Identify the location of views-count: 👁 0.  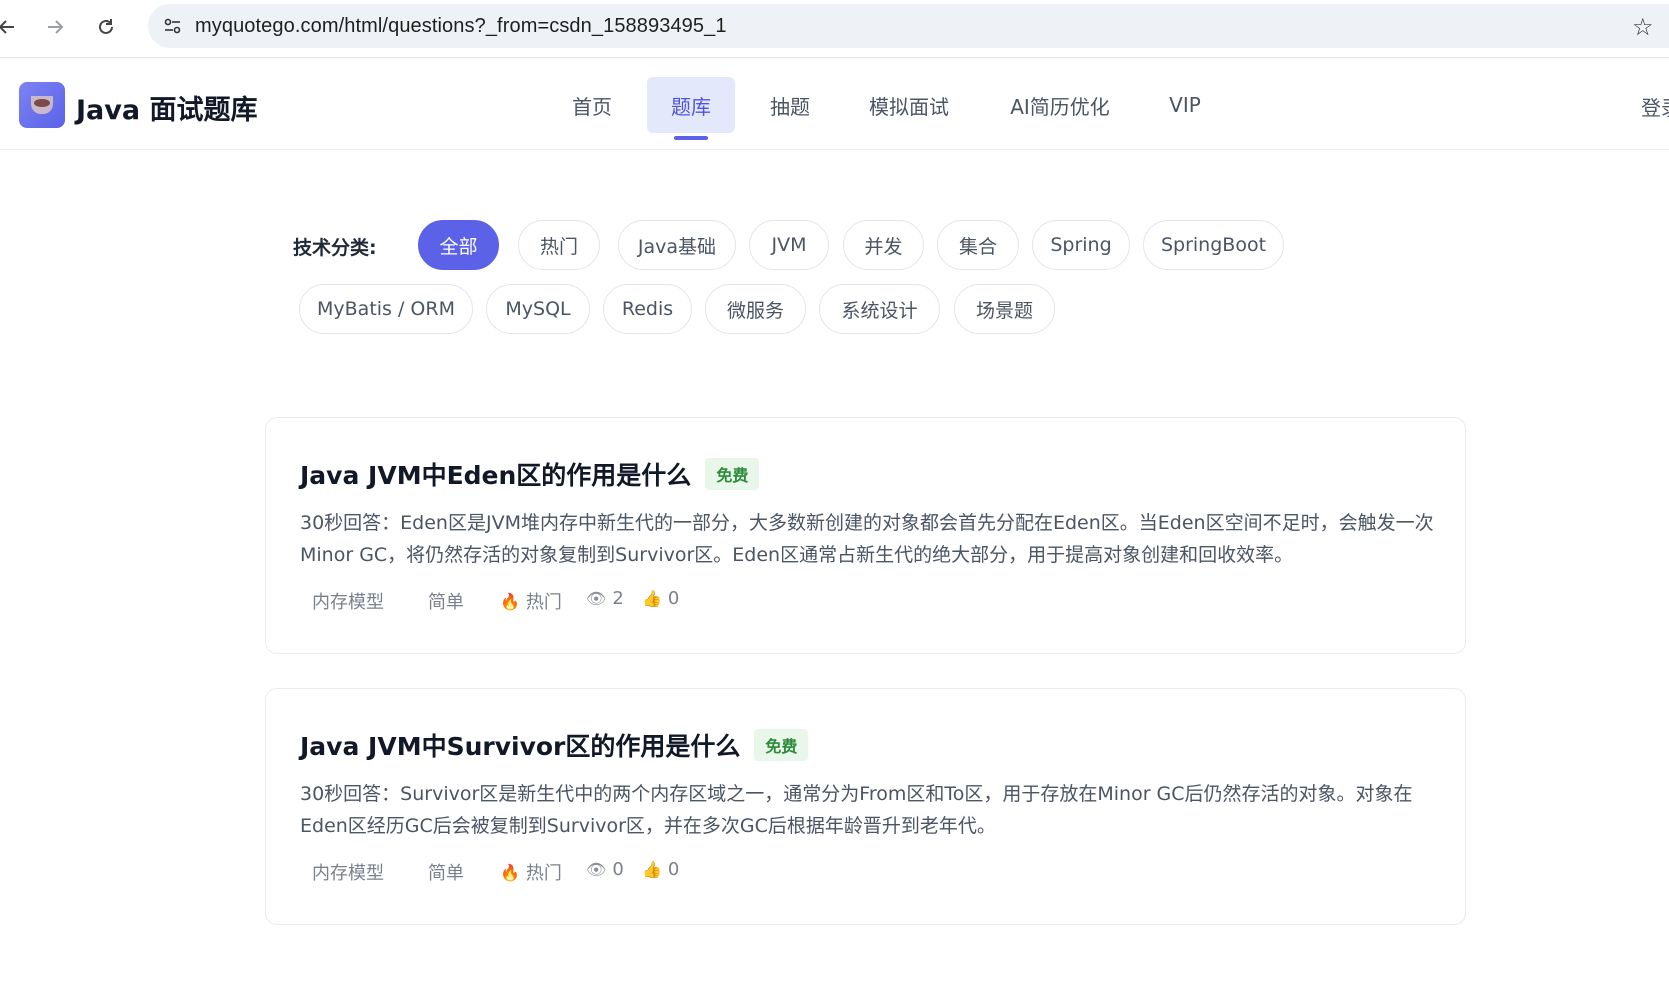
(605, 869).